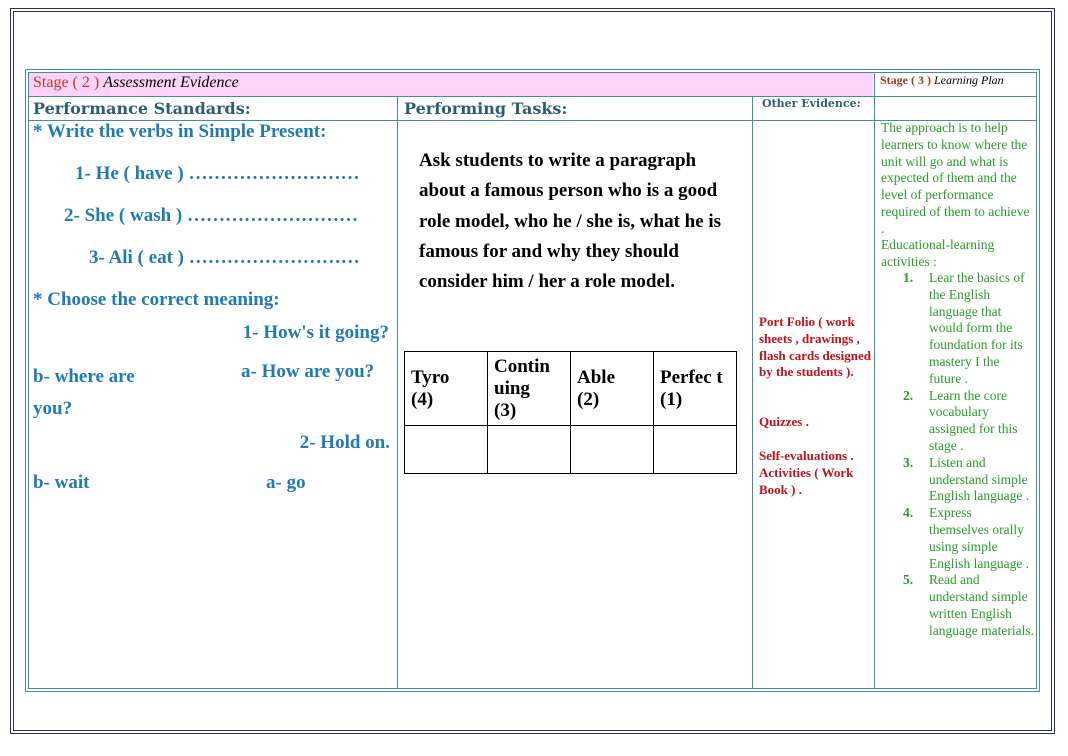 The image size is (1068, 756). I want to click on other-evidence-heading: Other Evidence:, so click(811, 103).